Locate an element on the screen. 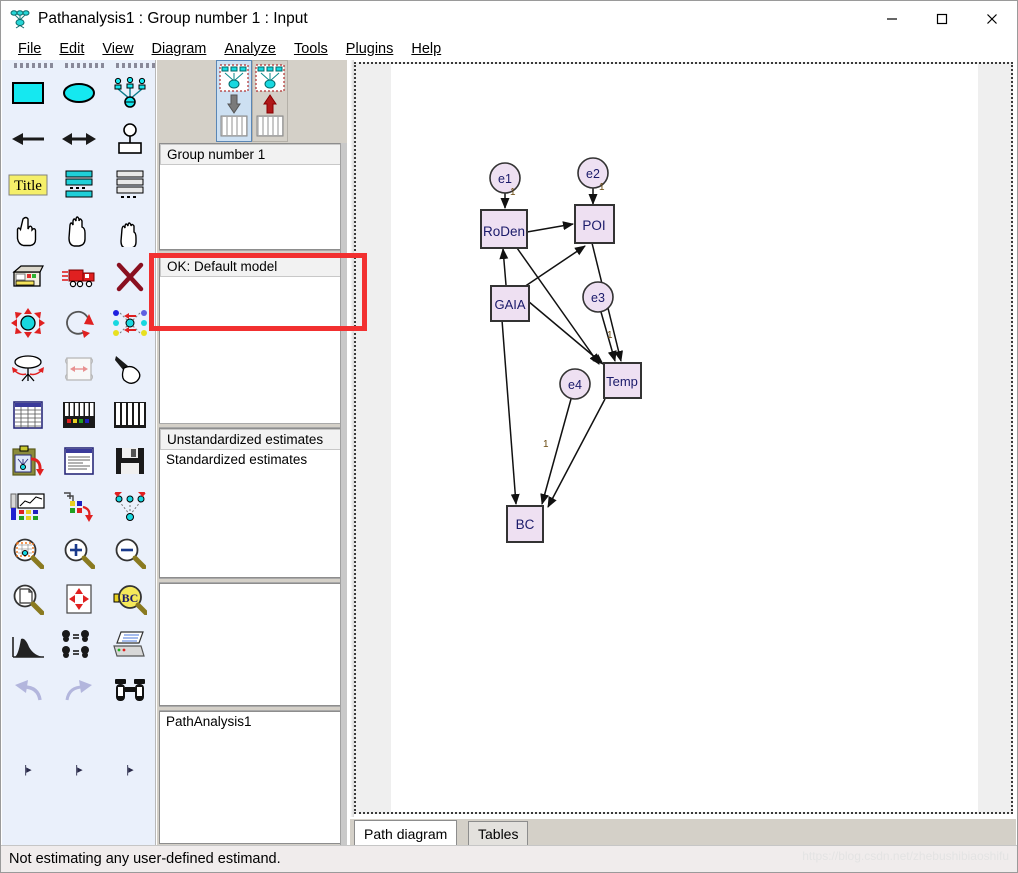  svg-text: GAIA is located at coordinates (509, 304).